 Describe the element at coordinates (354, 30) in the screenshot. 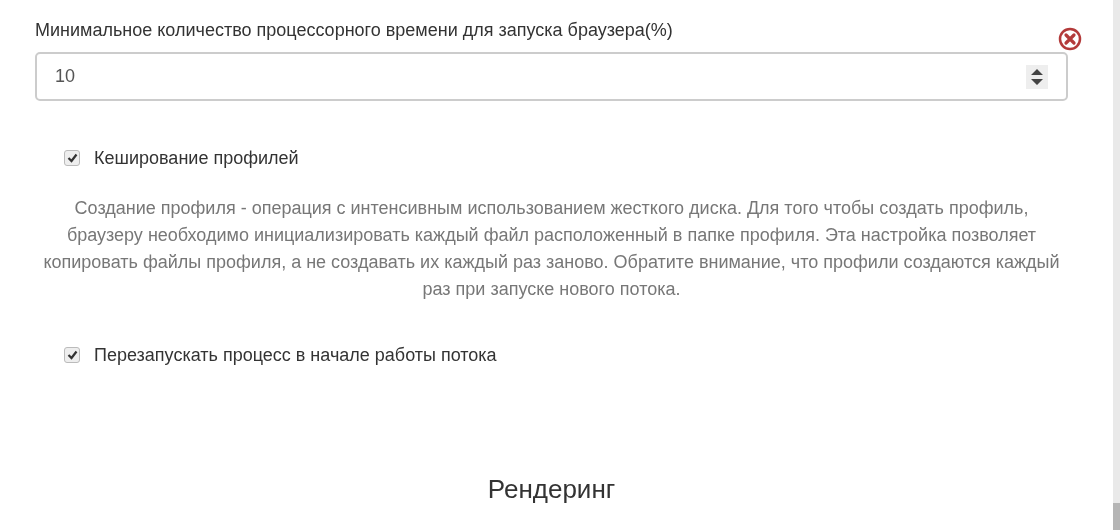

I see `field-label: Минимальное количество процессорного времени для запуска браузера(%)` at that location.